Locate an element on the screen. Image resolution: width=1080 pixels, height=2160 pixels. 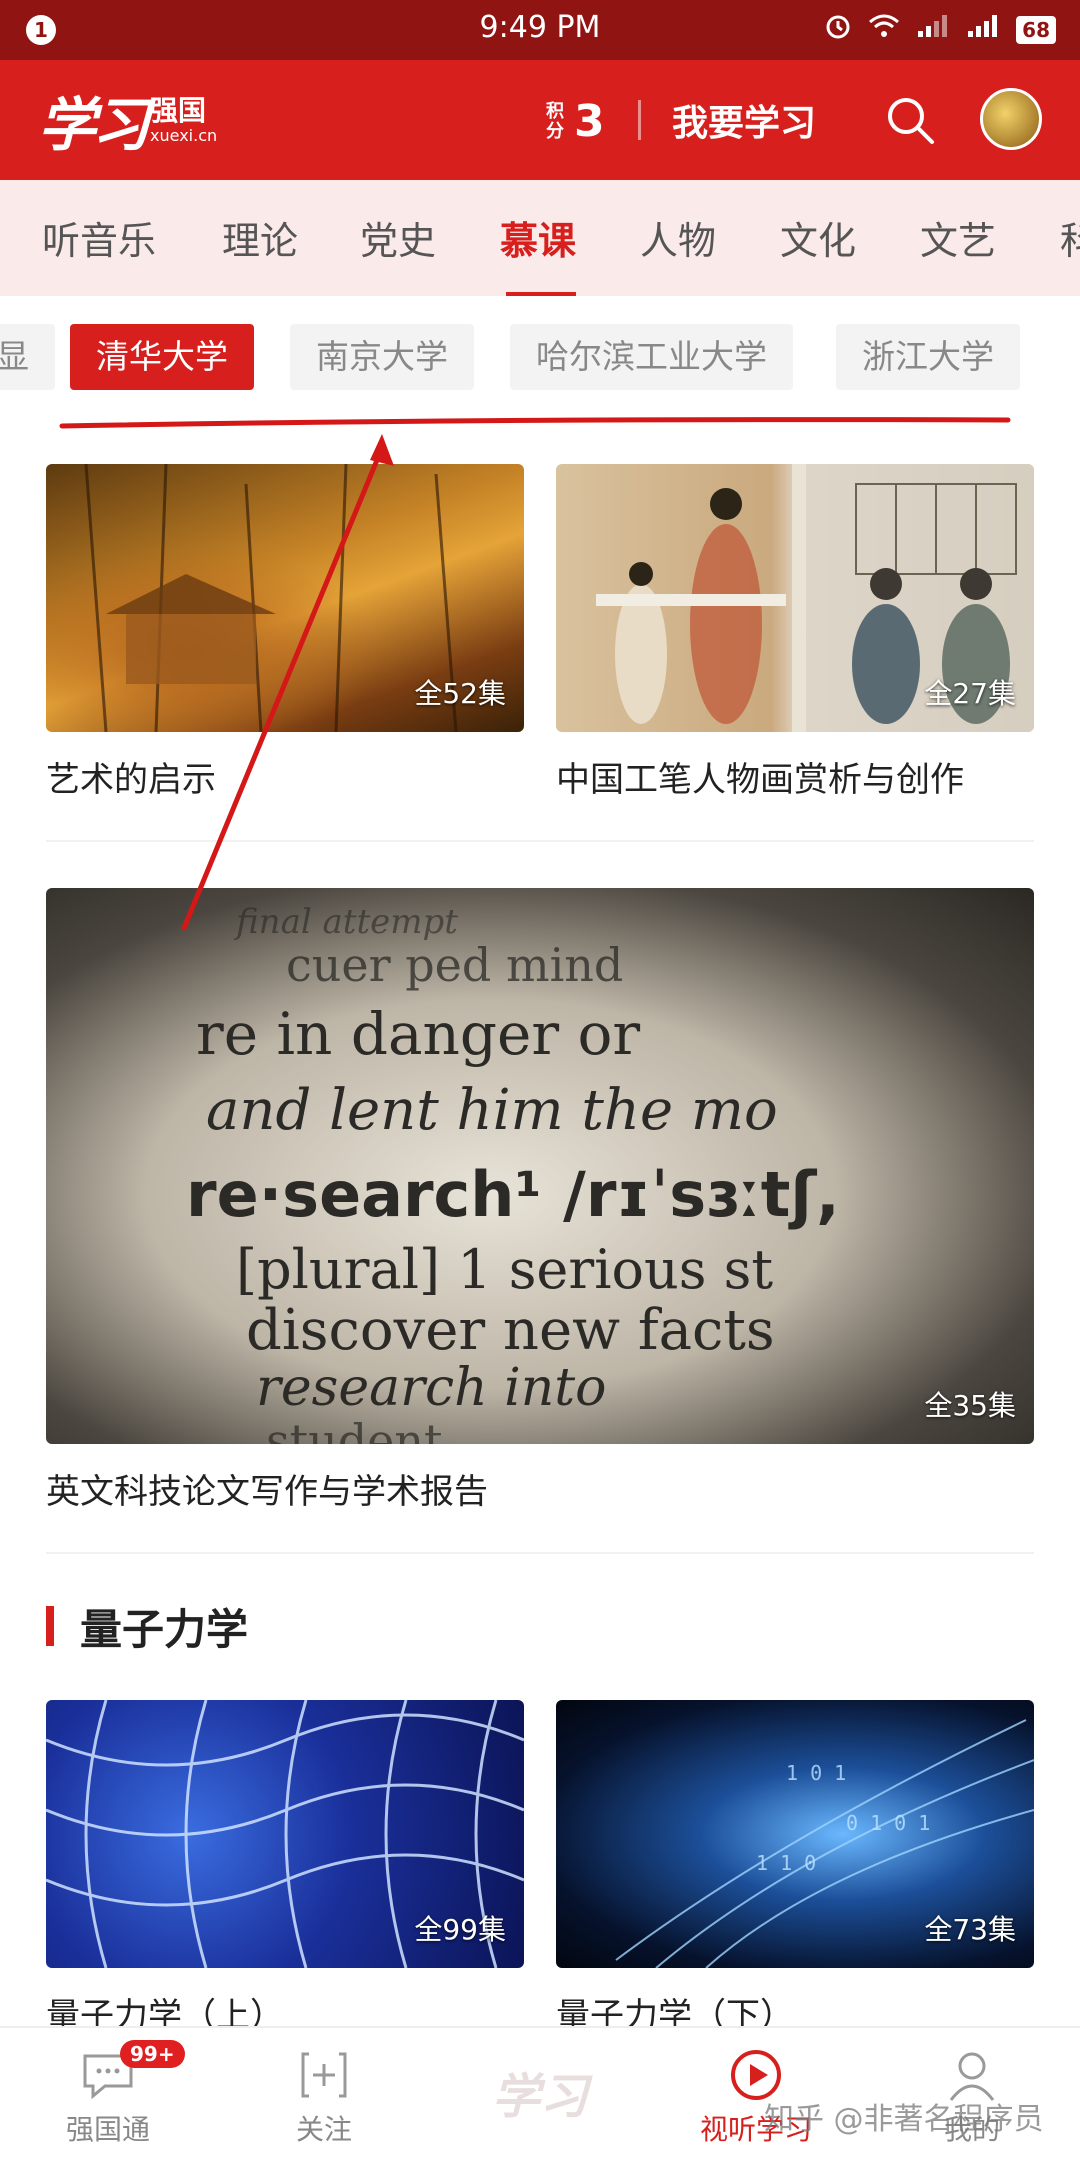
wifi-icon is located at coordinates (884, 29).